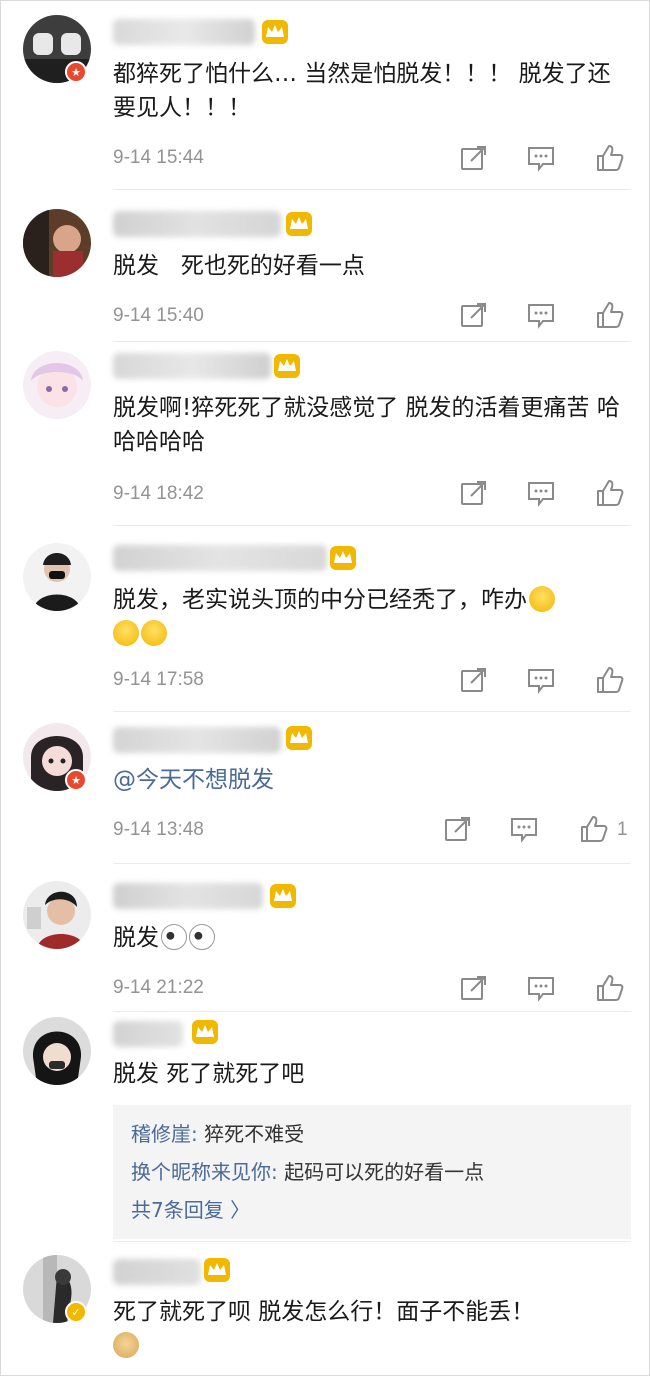 The image size is (650, 1376). Describe the element at coordinates (251, 1134) in the screenshot. I see `reply-text: 猝死不难受` at that location.